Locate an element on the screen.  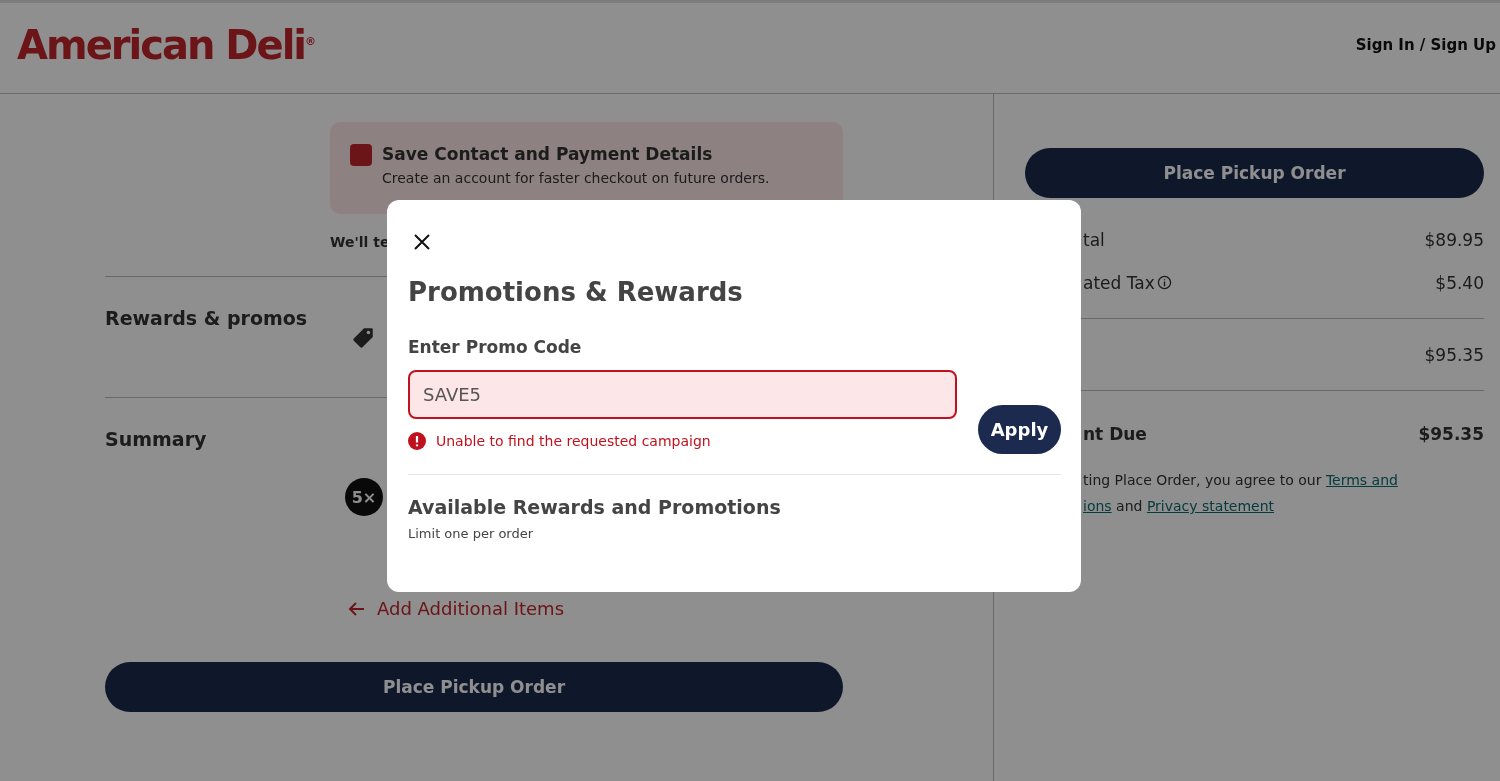
card-description: Create an account for faster checkout on future orders. is located at coordinates (576, 178).